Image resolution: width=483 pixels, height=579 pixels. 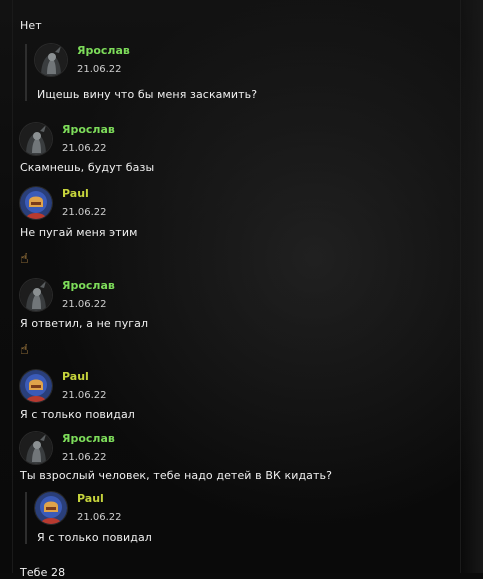 I want to click on message-text: Нет, so click(x=31, y=25).